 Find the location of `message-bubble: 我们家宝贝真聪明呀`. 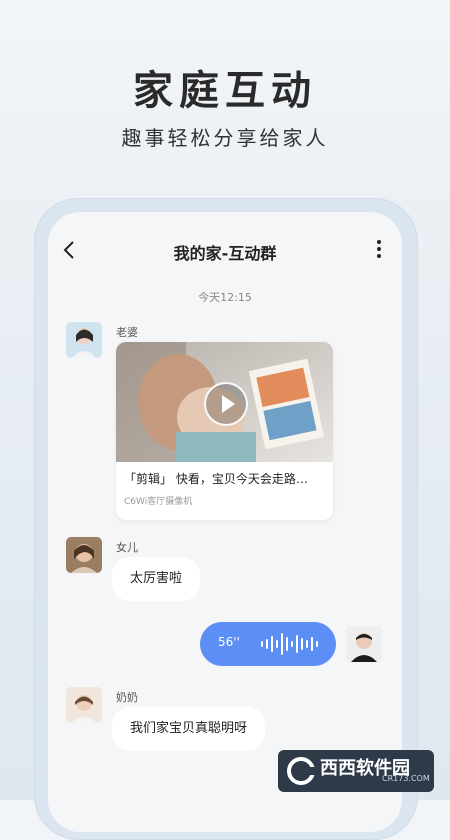

message-bubble: 我们家宝贝真聪明呀 is located at coordinates (189, 729).